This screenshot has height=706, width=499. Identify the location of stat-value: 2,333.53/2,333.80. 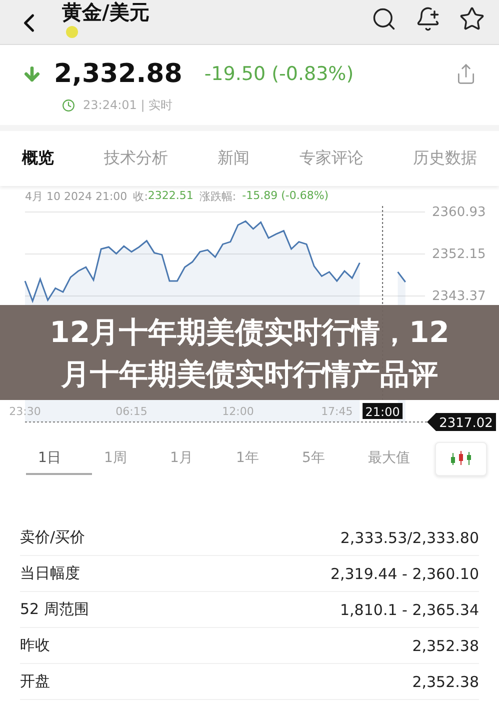
(409, 537).